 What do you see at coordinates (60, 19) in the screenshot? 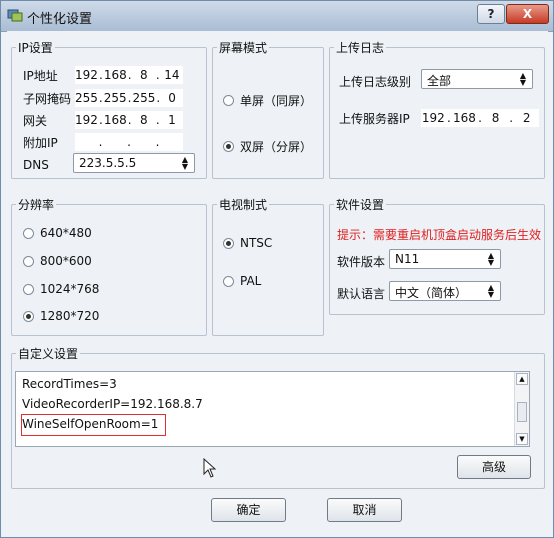
I see `window-title: 个性化设置` at bounding box center [60, 19].